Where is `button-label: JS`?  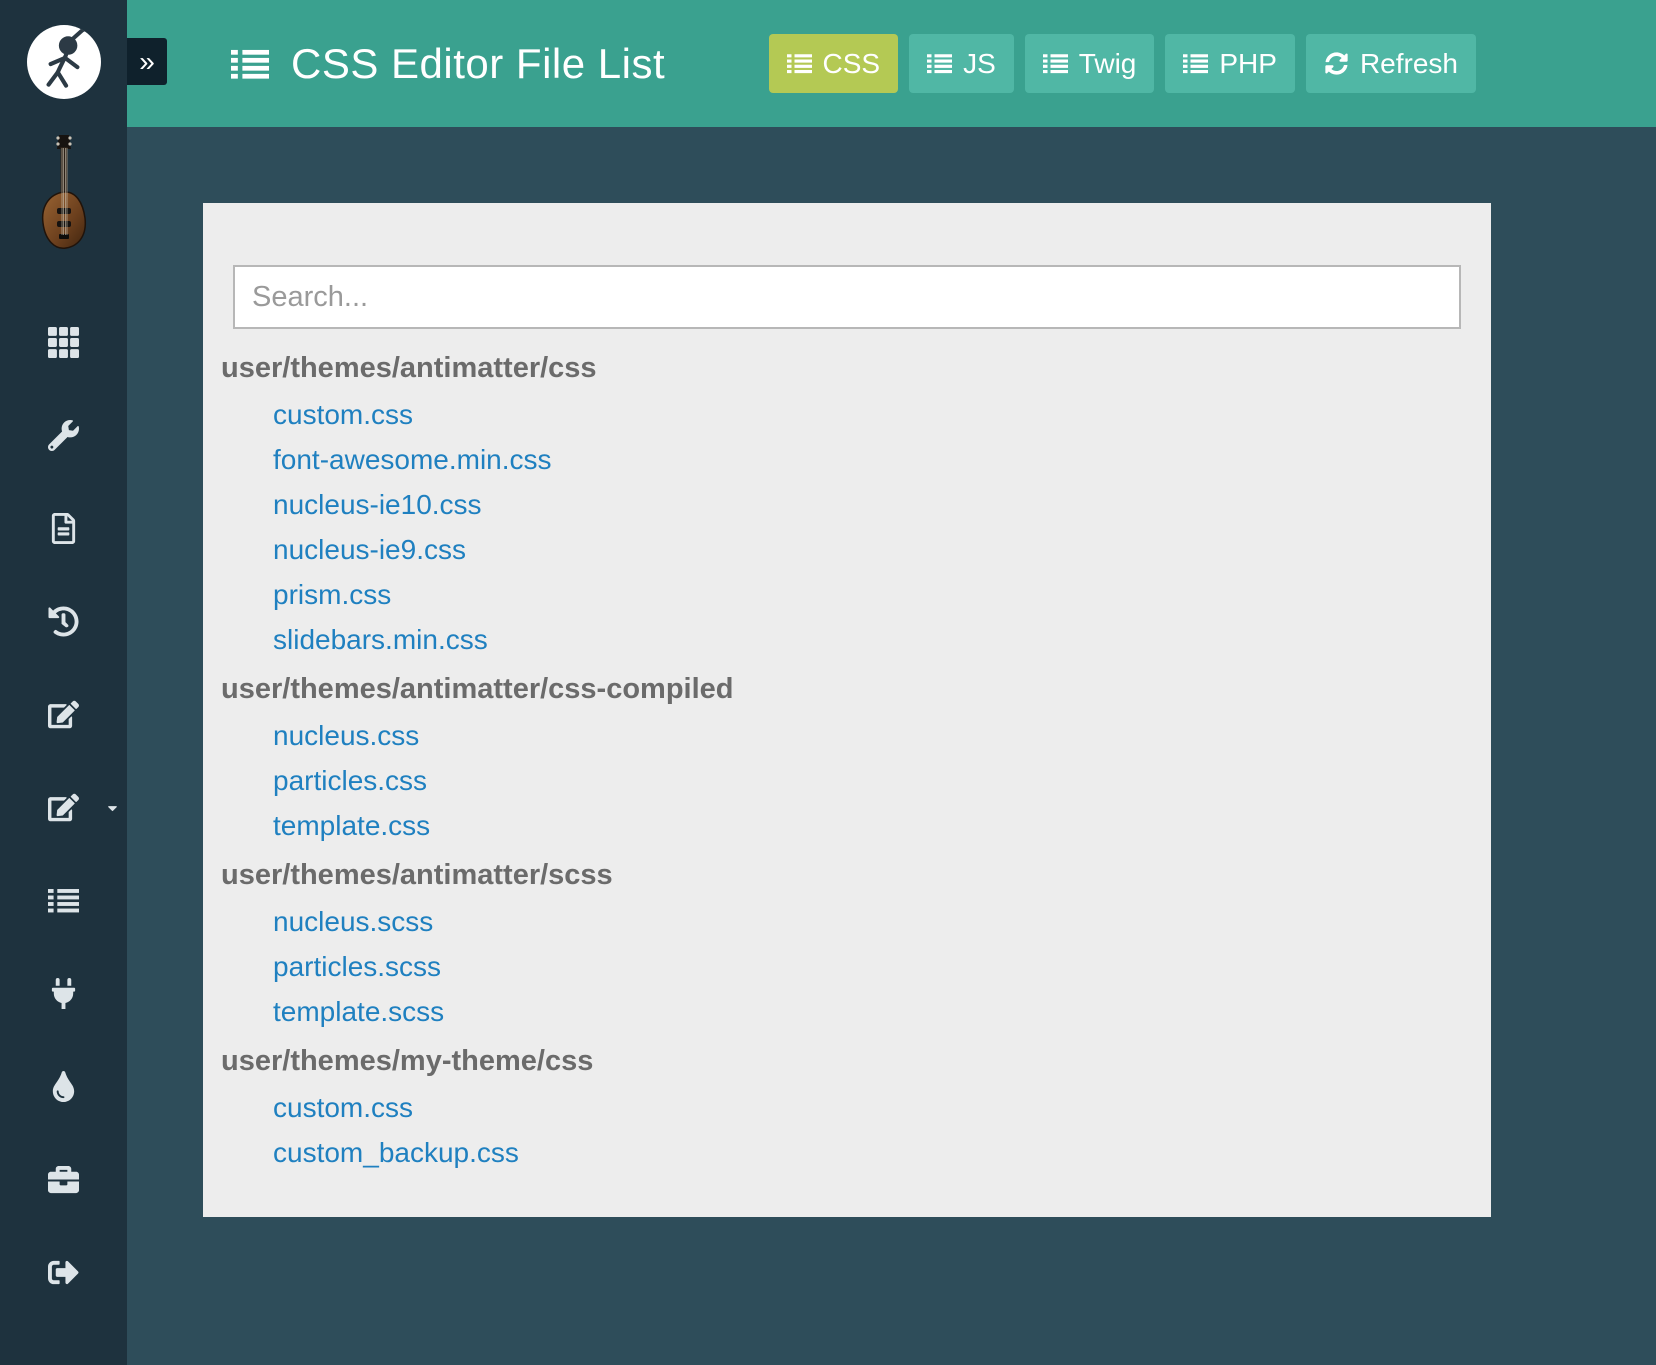
button-label: JS is located at coordinates (979, 63).